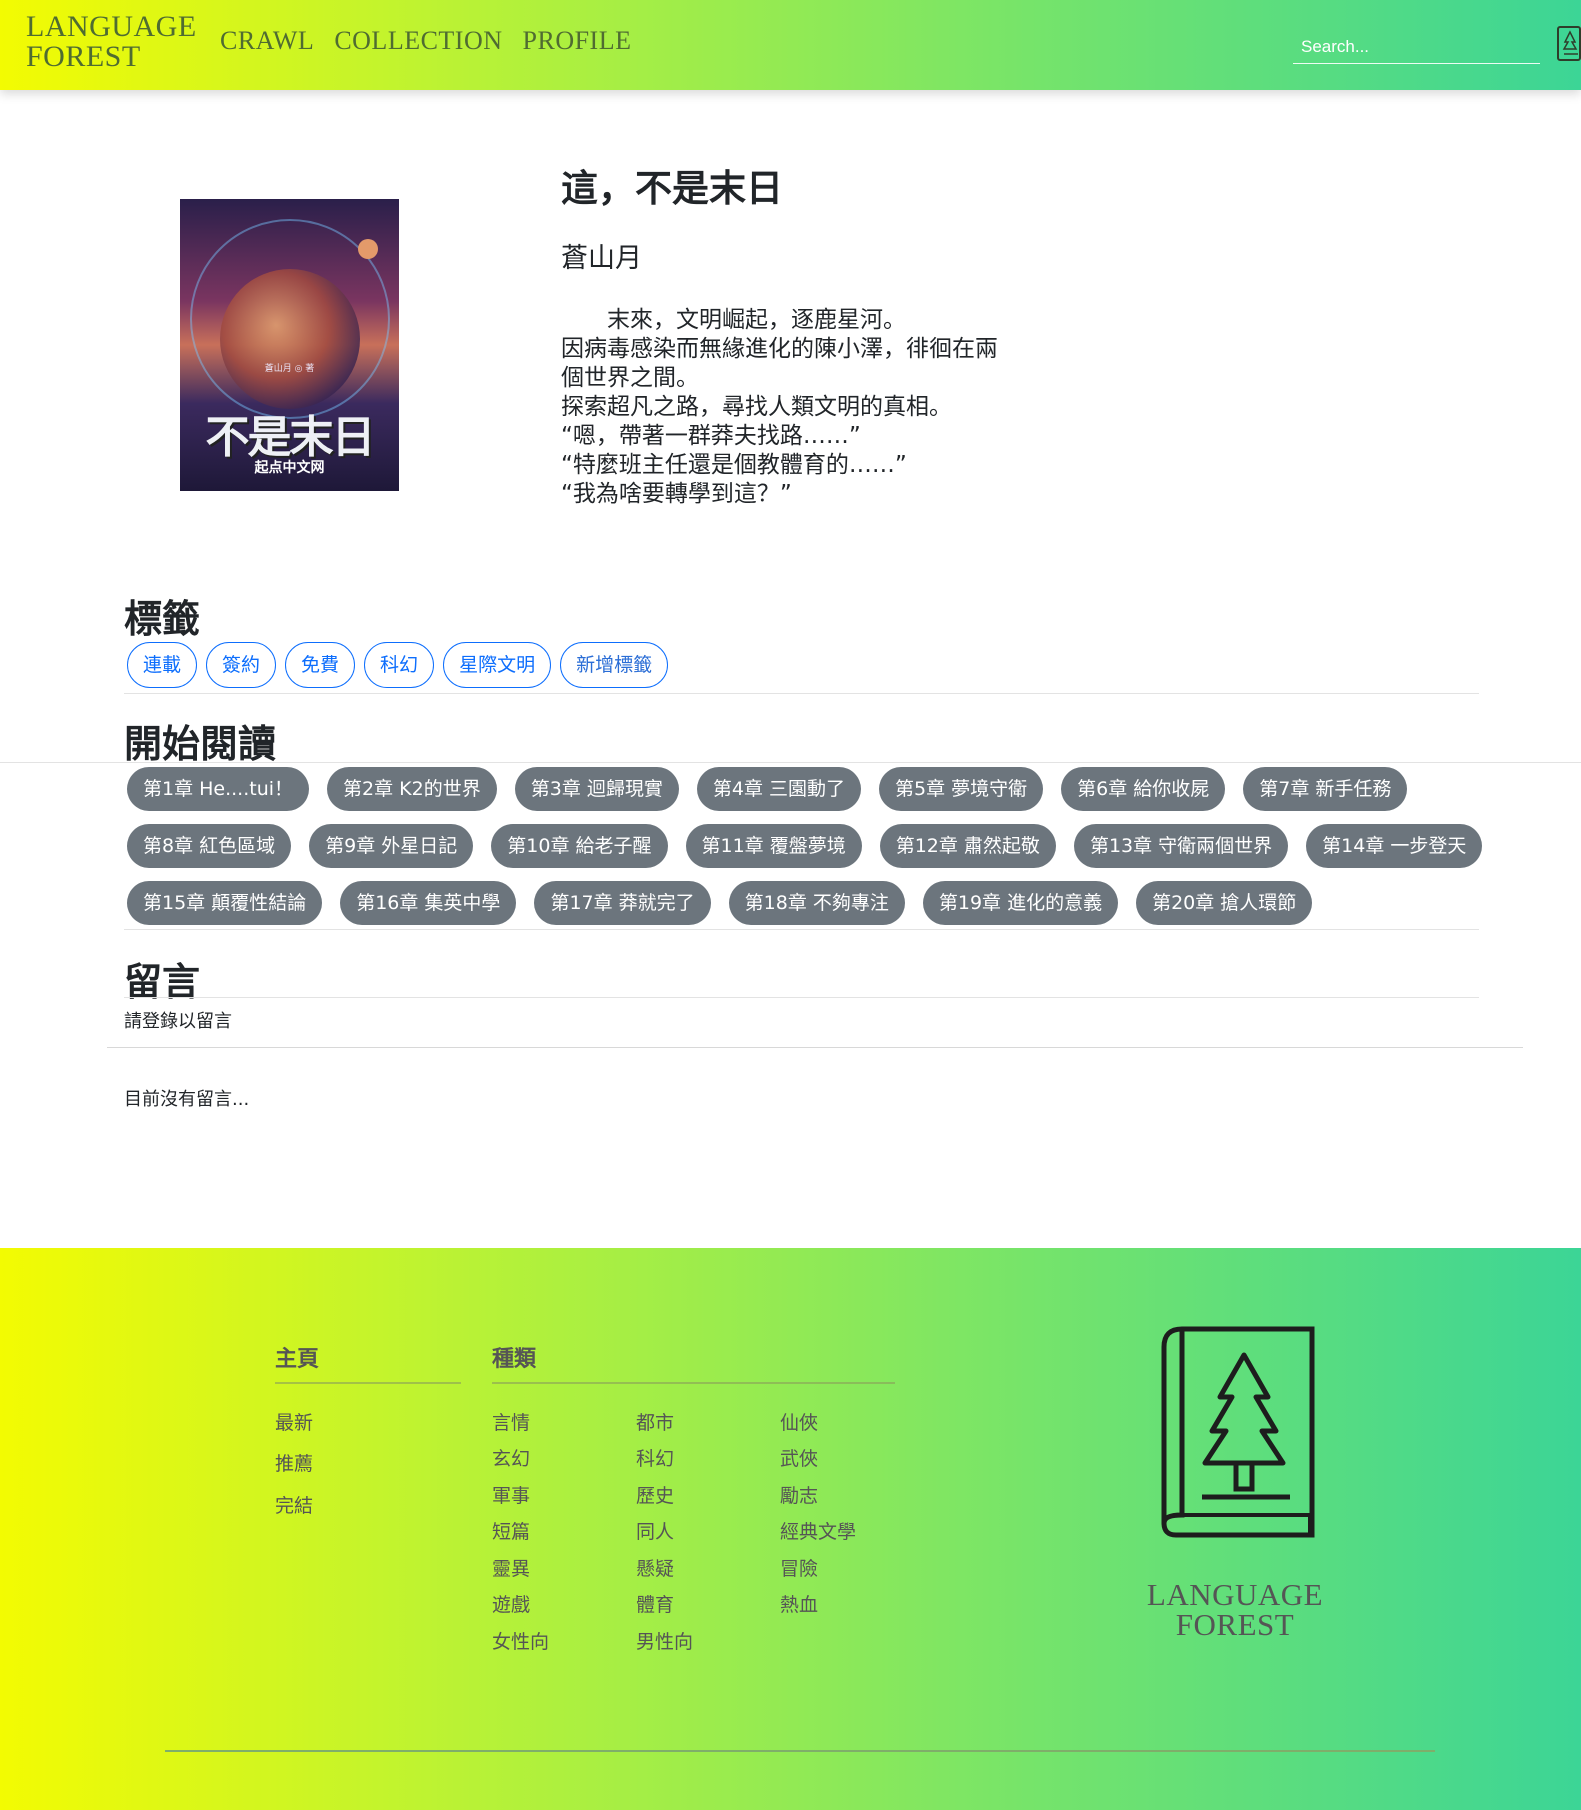  What do you see at coordinates (162, 619) in the screenshot?
I see `tags-heading: 標籤` at bounding box center [162, 619].